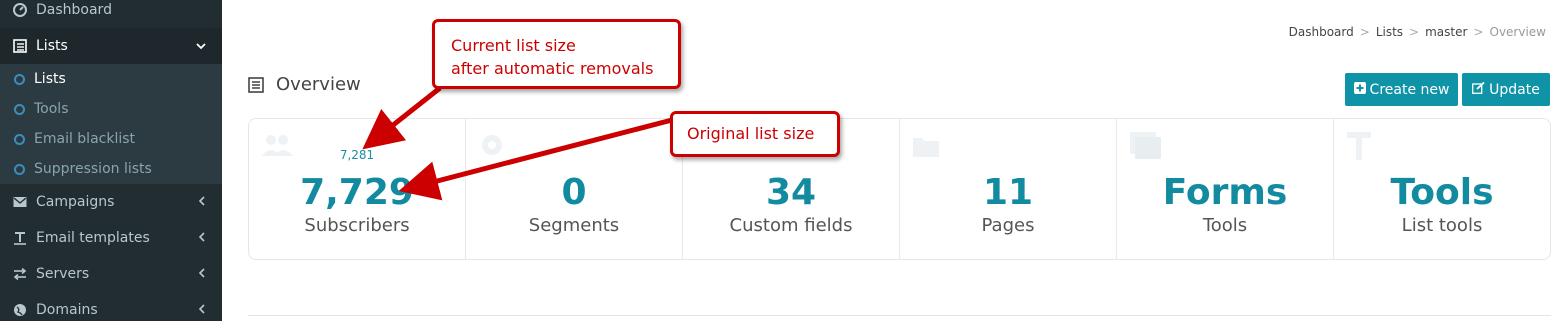 This screenshot has height=321, width=1568. What do you see at coordinates (1478, 89) in the screenshot?
I see `edit-icon` at bounding box center [1478, 89].